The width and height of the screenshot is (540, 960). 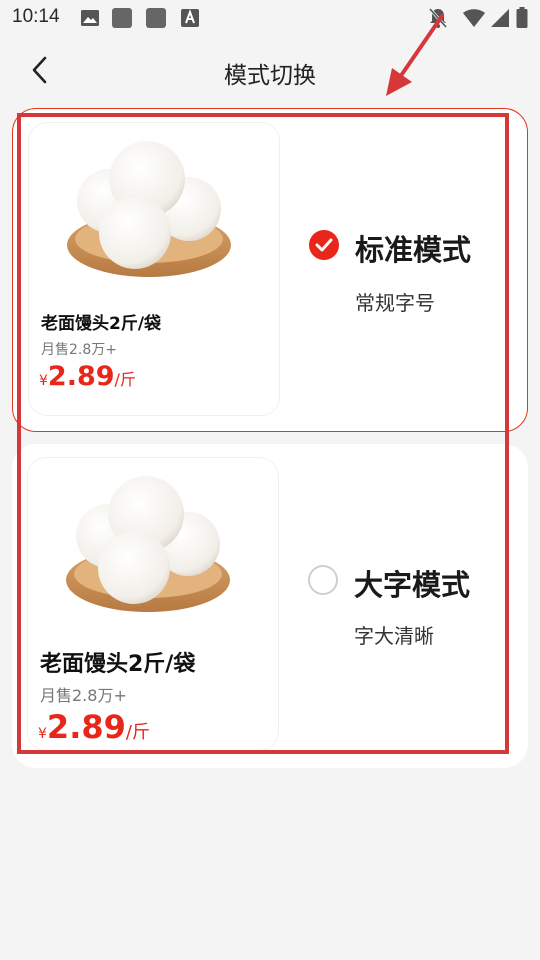 What do you see at coordinates (500, 18) in the screenshot?
I see `signal-icon` at bounding box center [500, 18].